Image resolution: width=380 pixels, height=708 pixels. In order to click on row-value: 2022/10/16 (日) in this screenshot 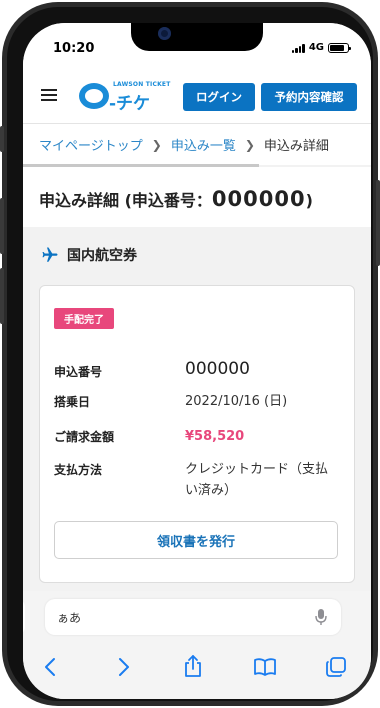, I will do `click(236, 401)`.